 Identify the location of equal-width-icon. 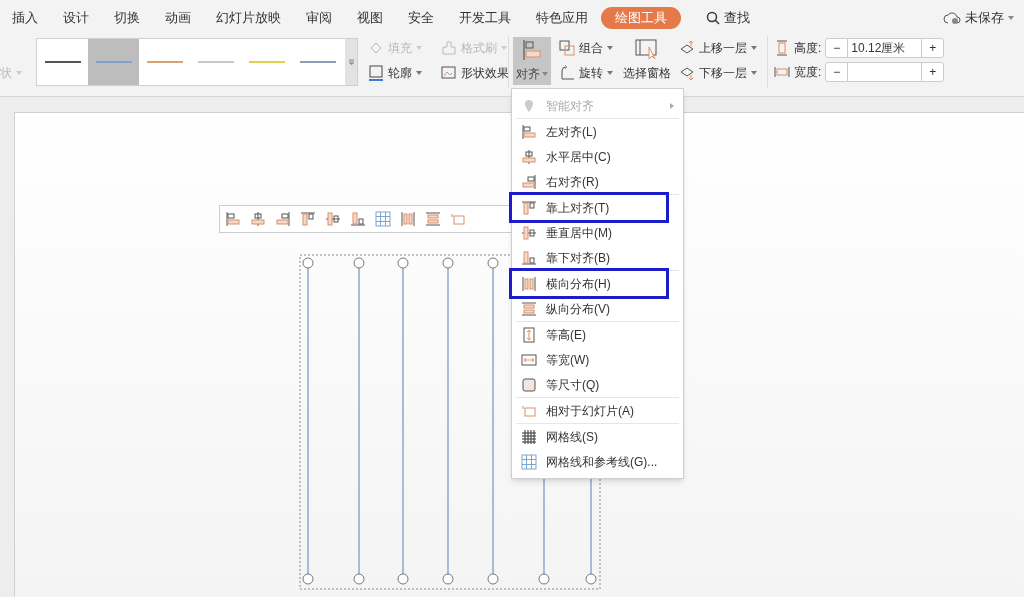
(529, 359).